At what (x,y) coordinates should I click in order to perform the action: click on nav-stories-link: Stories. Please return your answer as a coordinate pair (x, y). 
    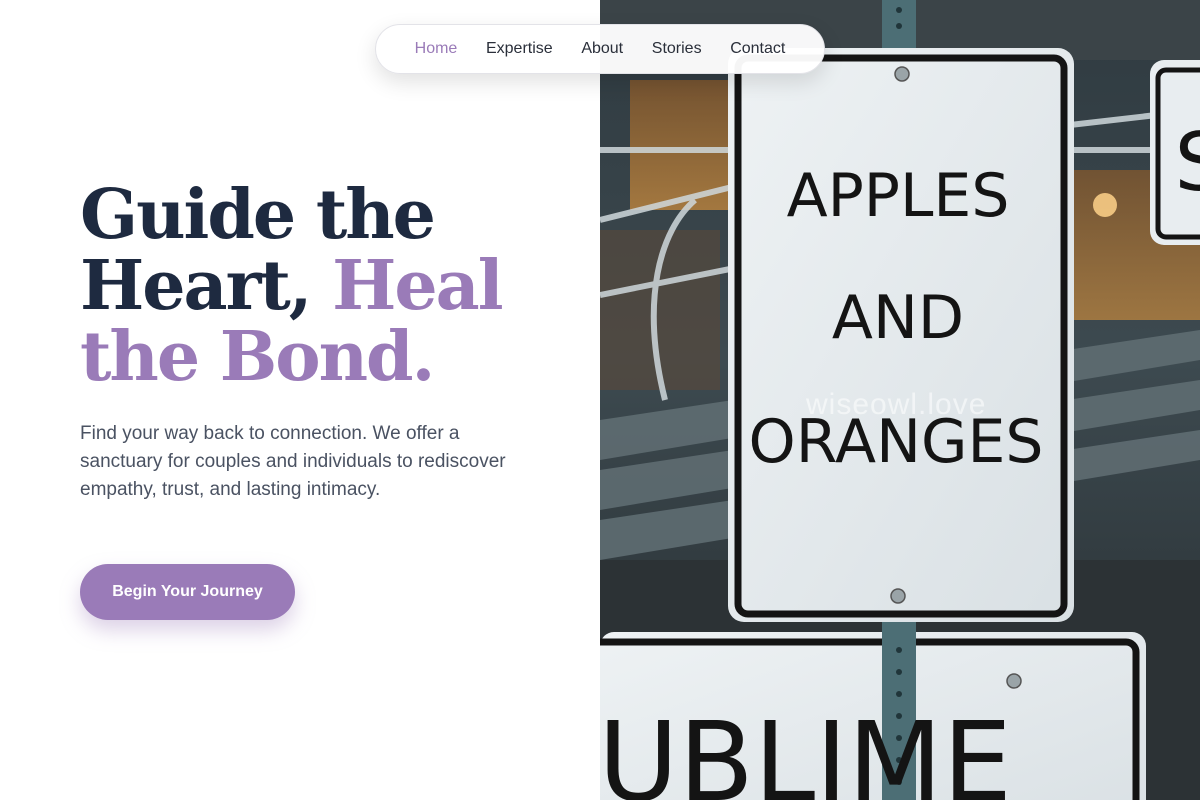
    Looking at the image, I should click on (677, 49).